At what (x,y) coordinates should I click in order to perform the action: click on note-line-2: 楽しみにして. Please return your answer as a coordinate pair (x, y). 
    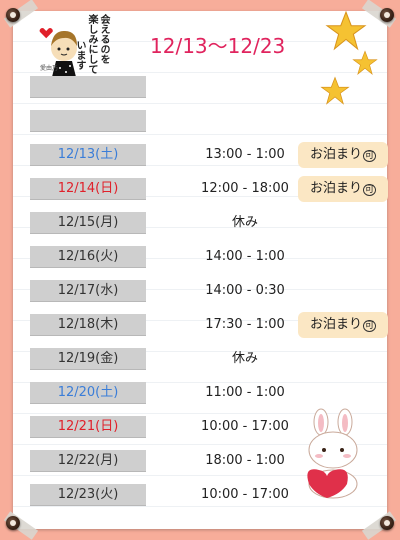
    Looking at the image, I should click on (91, 44).